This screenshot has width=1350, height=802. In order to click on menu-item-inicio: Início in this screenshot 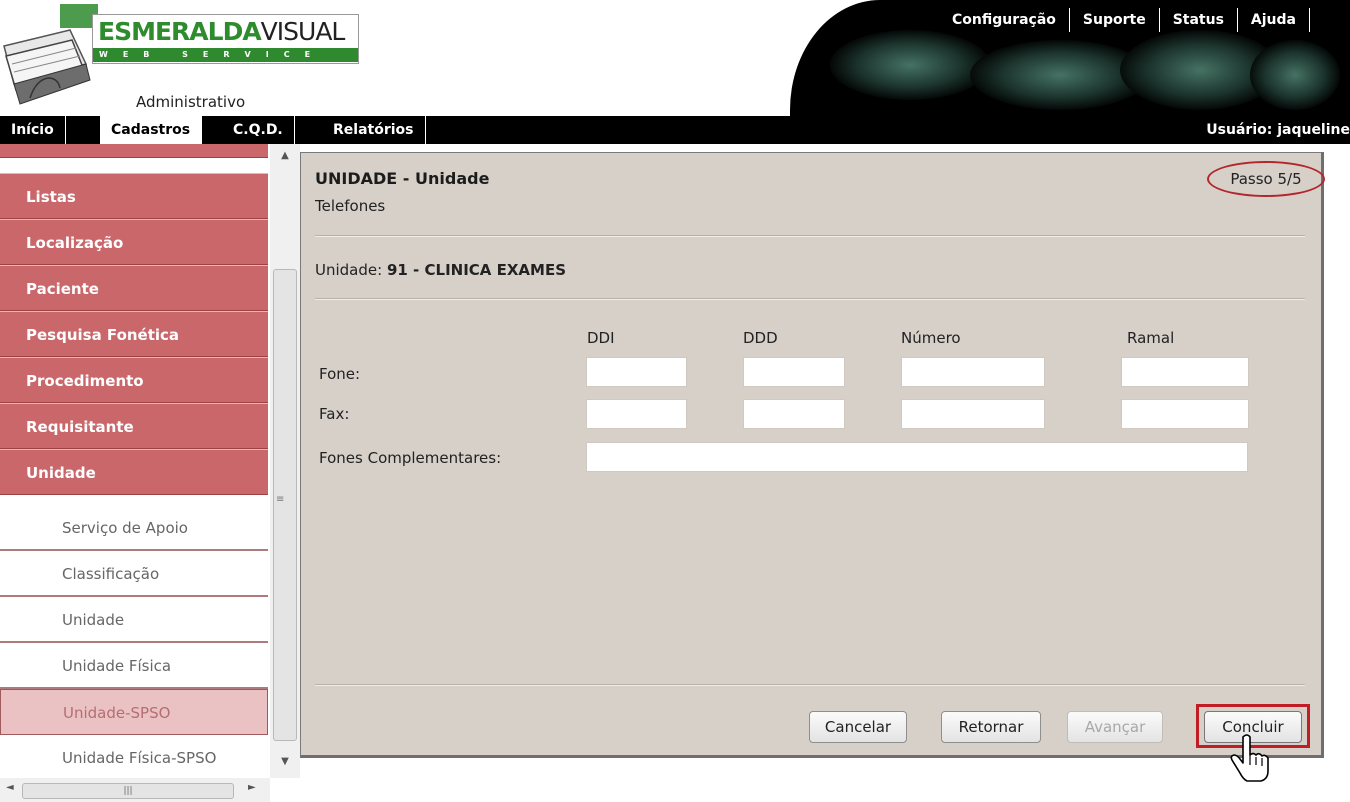, I will do `click(33, 130)`.